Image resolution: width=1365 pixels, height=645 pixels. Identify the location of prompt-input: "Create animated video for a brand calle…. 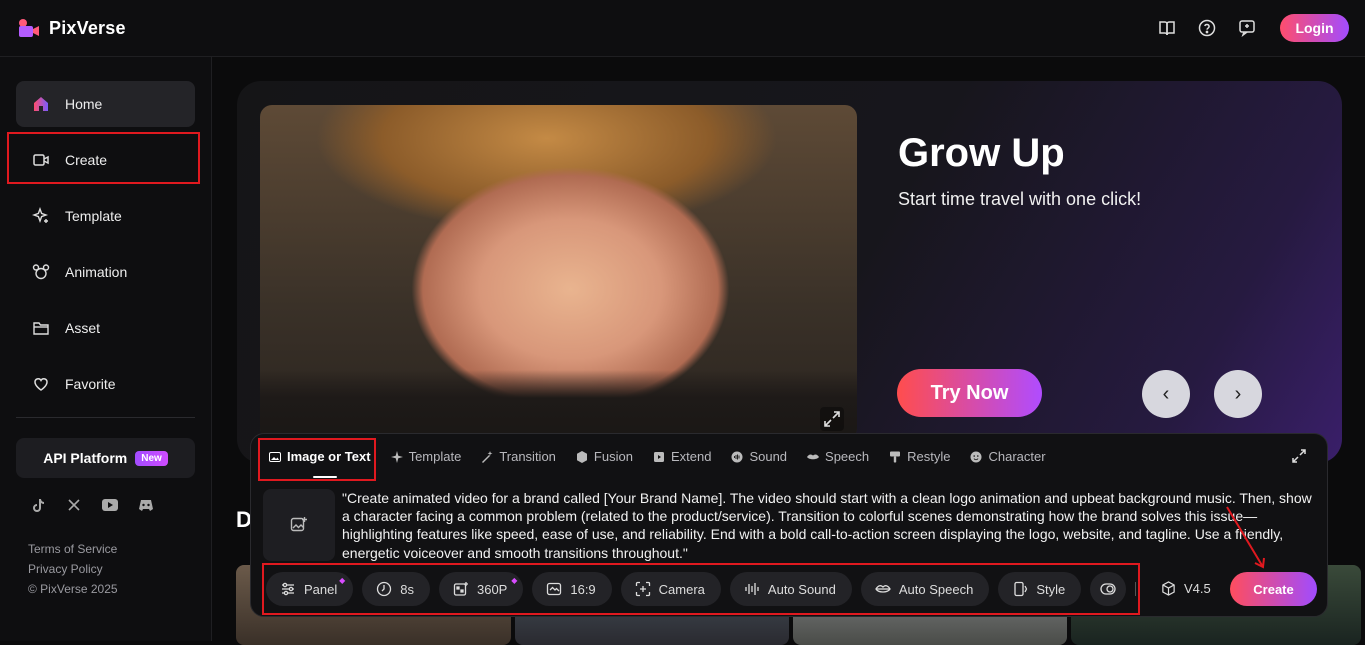
(827, 525).